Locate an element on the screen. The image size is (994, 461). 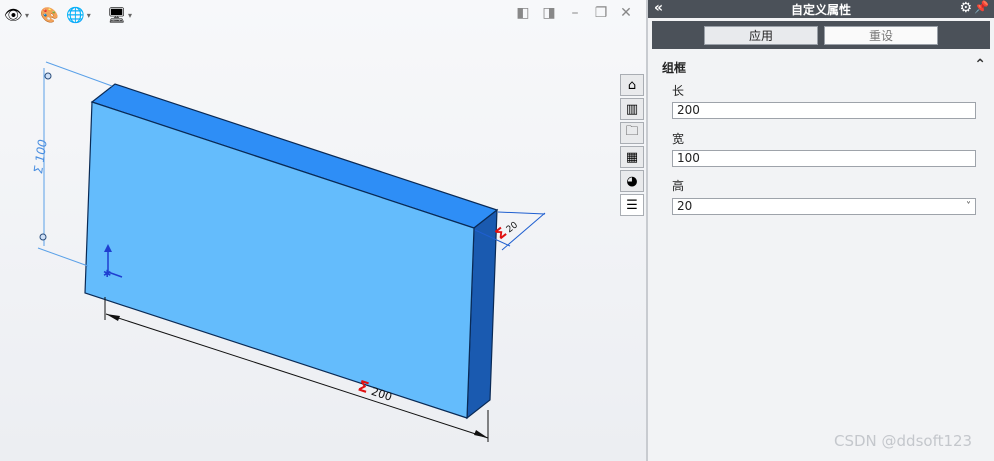
appearance-tab-icon: ◕ is located at coordinates (632, 181).